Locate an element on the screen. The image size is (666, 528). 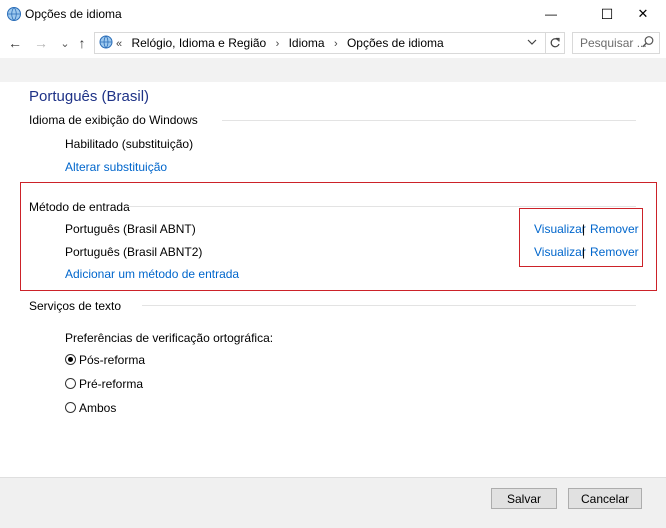
radio-label: Ambos is located at coordinates (97, 408).